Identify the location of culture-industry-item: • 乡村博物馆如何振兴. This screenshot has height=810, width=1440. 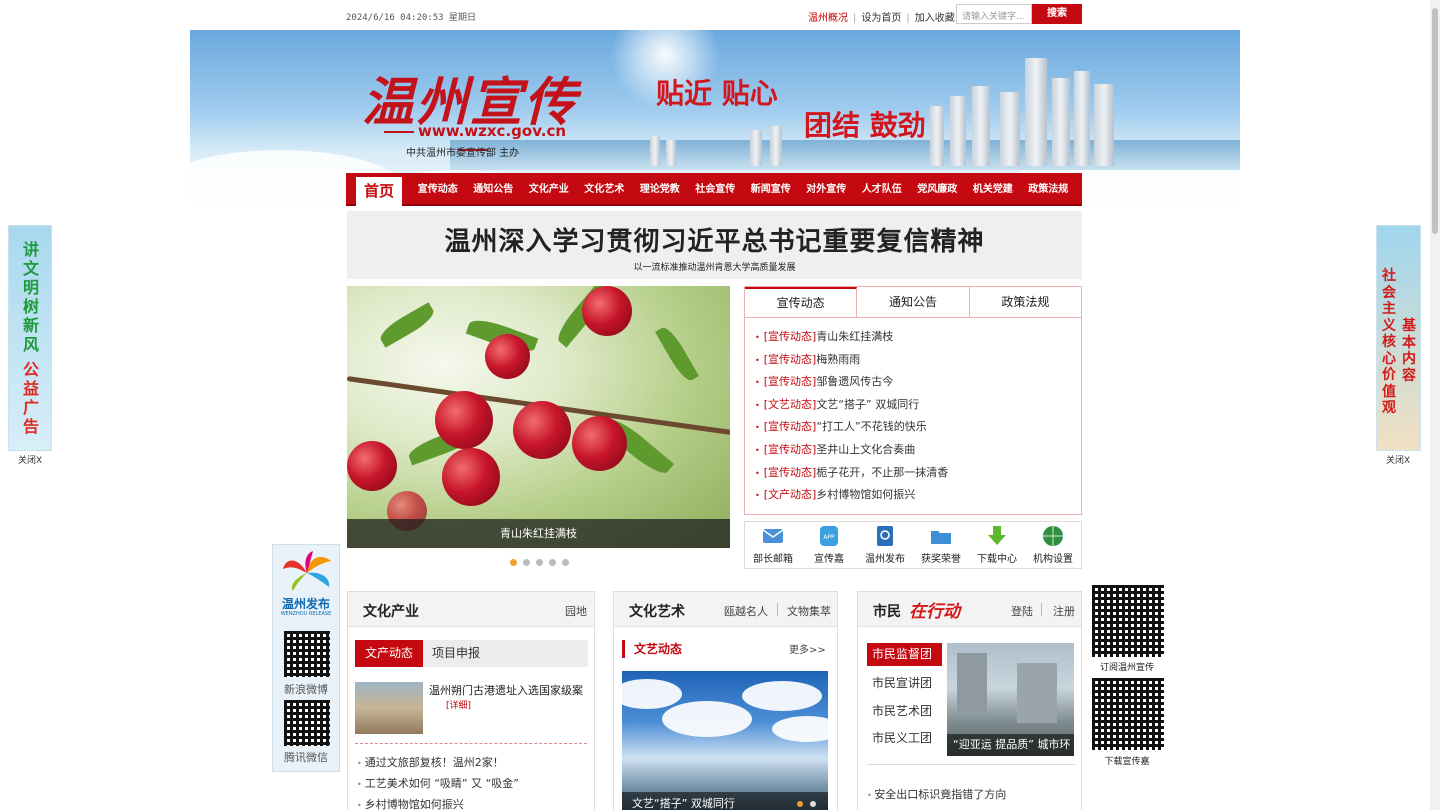
(438, 802).